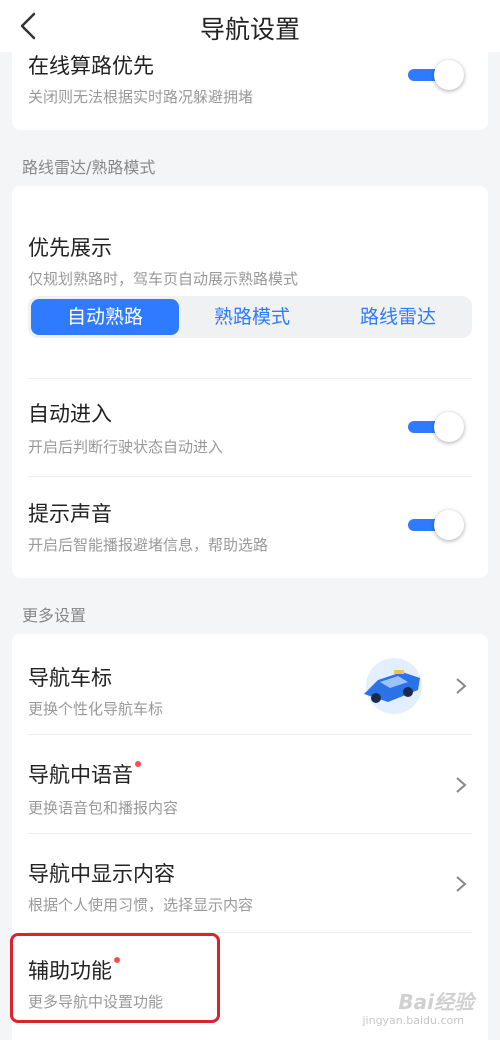  What do you see at coordinates (105, 317) in the screenshot?
I see `segment-auto-familiar: 自动熟路` at bounding box center [105, 317].